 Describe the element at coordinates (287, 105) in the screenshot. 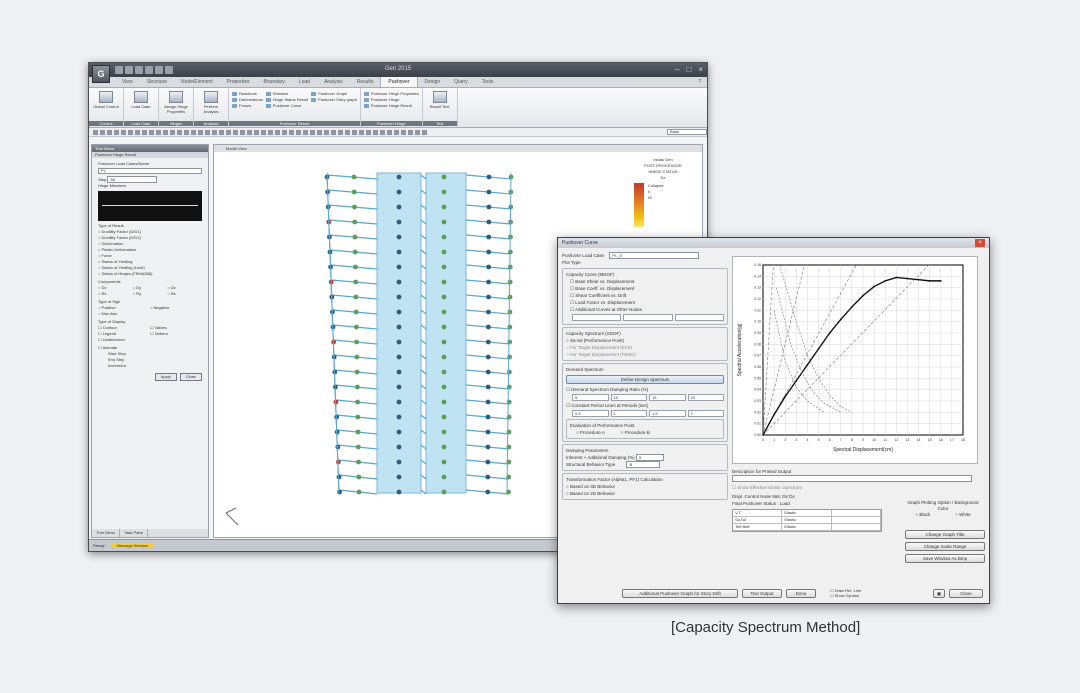

I see `ribbon-list-item: Pushover Curve` at that location.